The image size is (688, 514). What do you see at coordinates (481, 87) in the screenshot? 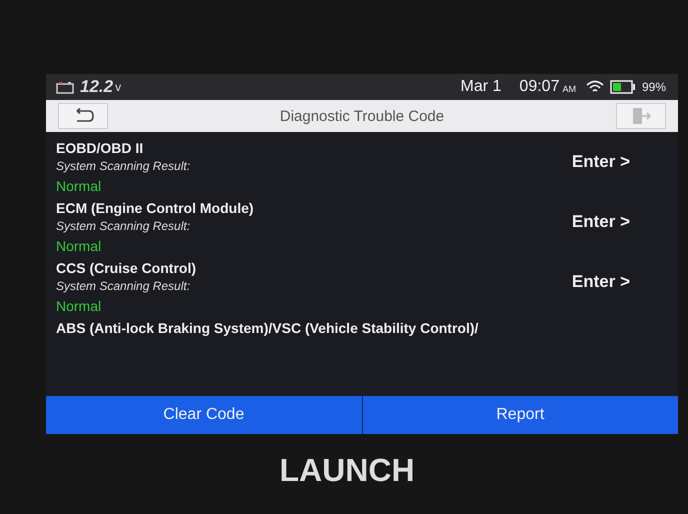
I see `status-date: Mar 1` at bounding box center [481, 87].